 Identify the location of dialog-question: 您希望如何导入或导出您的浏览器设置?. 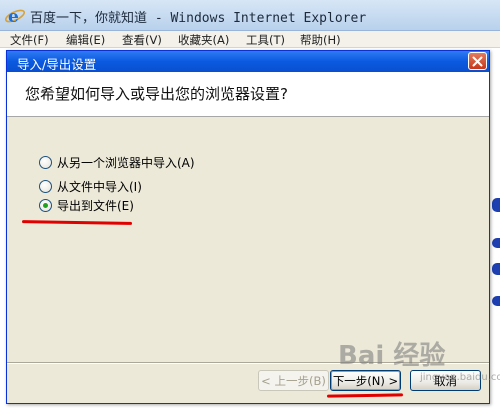
(156, 94).